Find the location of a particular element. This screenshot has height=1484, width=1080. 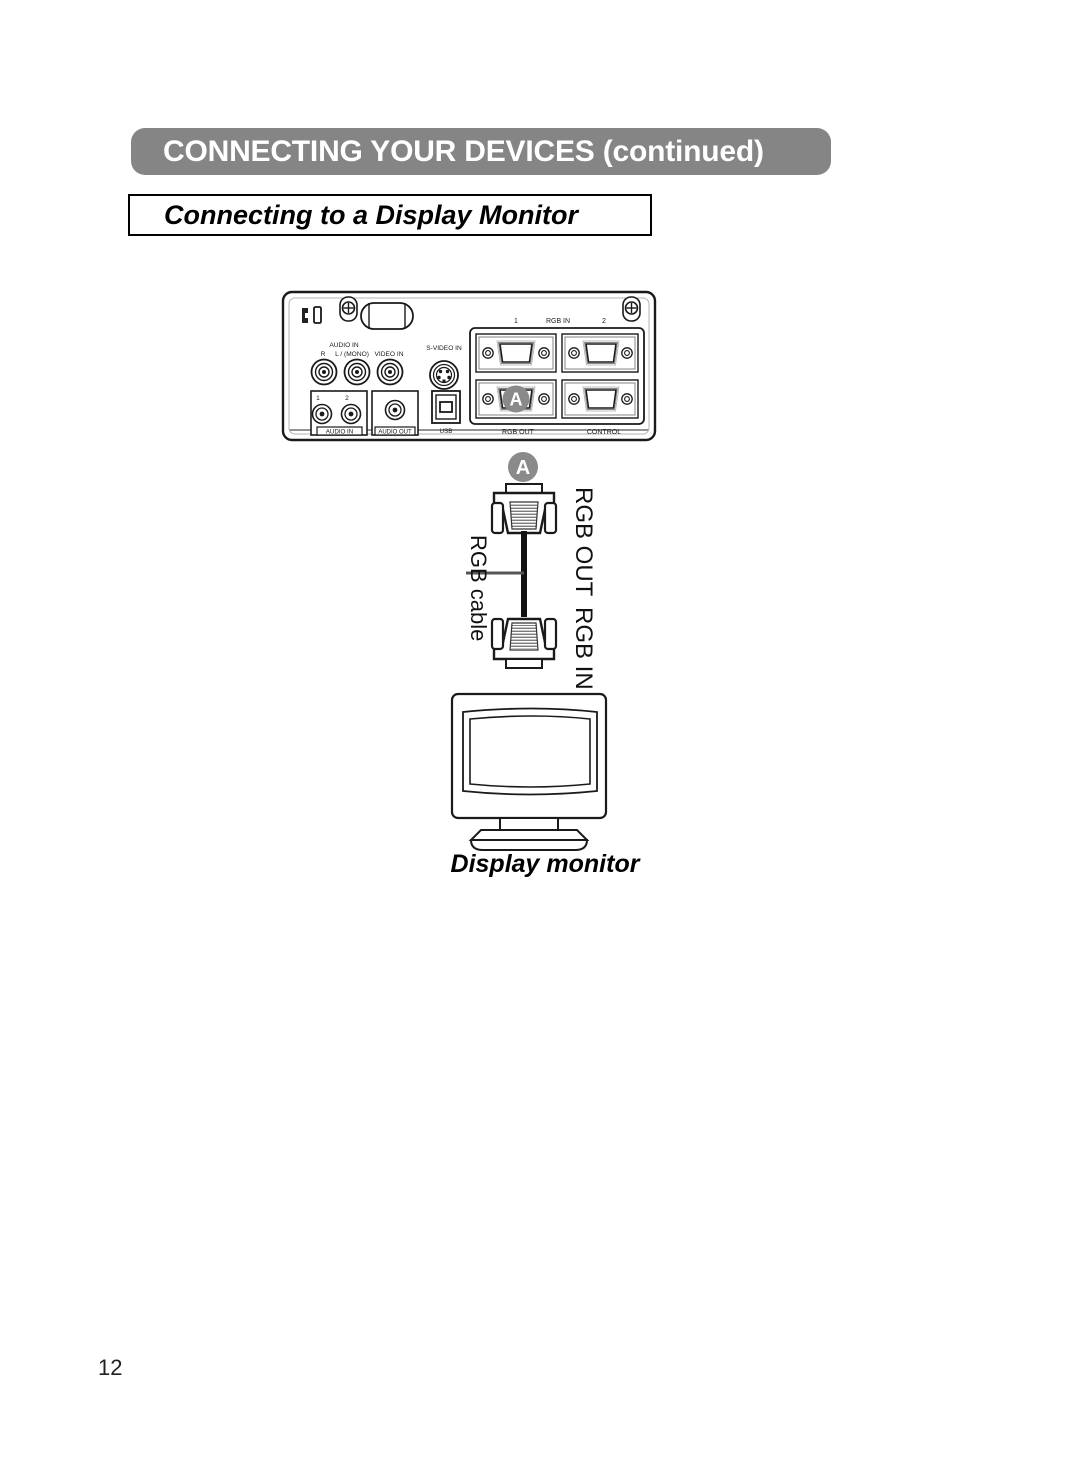

label-rgb-in: RGB IN is located at coordinates (558, 321).